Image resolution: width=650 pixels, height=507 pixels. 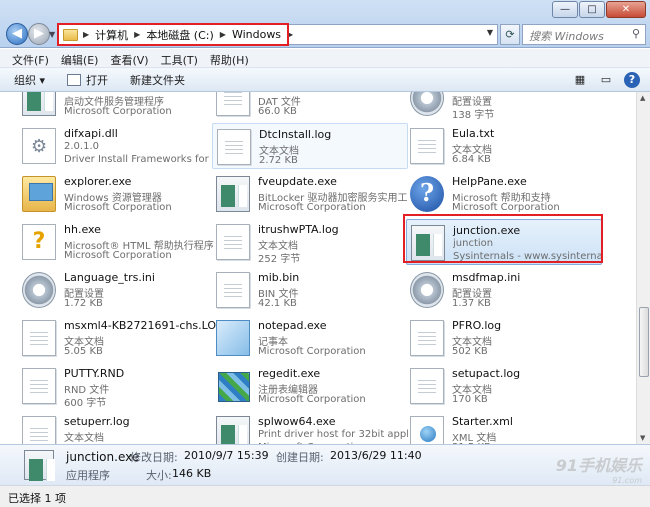 What do you see at coordinates (17, 34) in the screenshot?
I see `back-button: ◀` at bounding box center [17, 34].